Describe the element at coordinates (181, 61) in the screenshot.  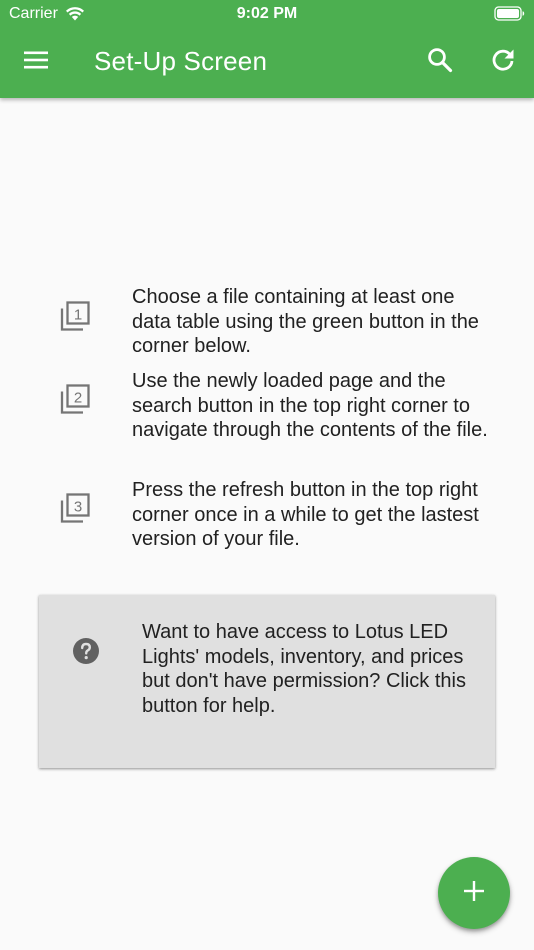
I see `page-title: Set-Up Screen` at that location.